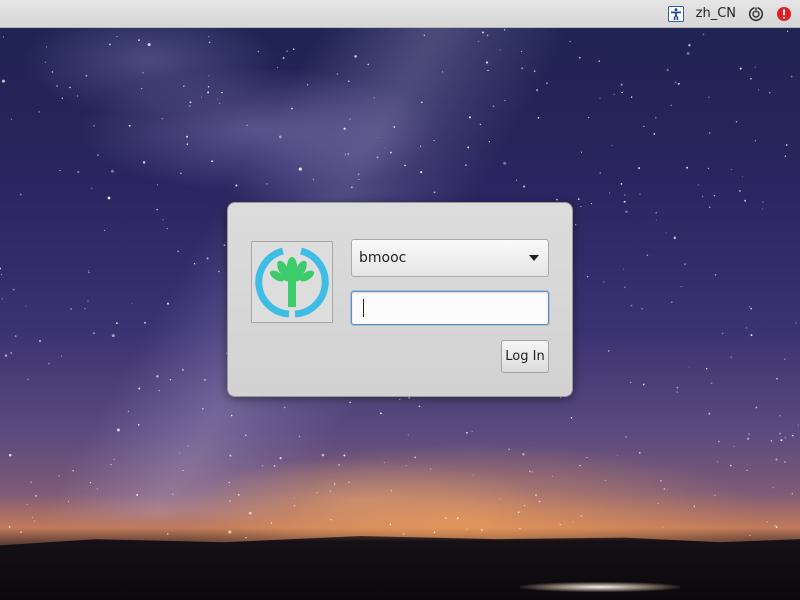  What do you see at coordinates (716, 13) in the screenshot?
I see `language-indicator: zh_CN` at bounding box center [716, 13].